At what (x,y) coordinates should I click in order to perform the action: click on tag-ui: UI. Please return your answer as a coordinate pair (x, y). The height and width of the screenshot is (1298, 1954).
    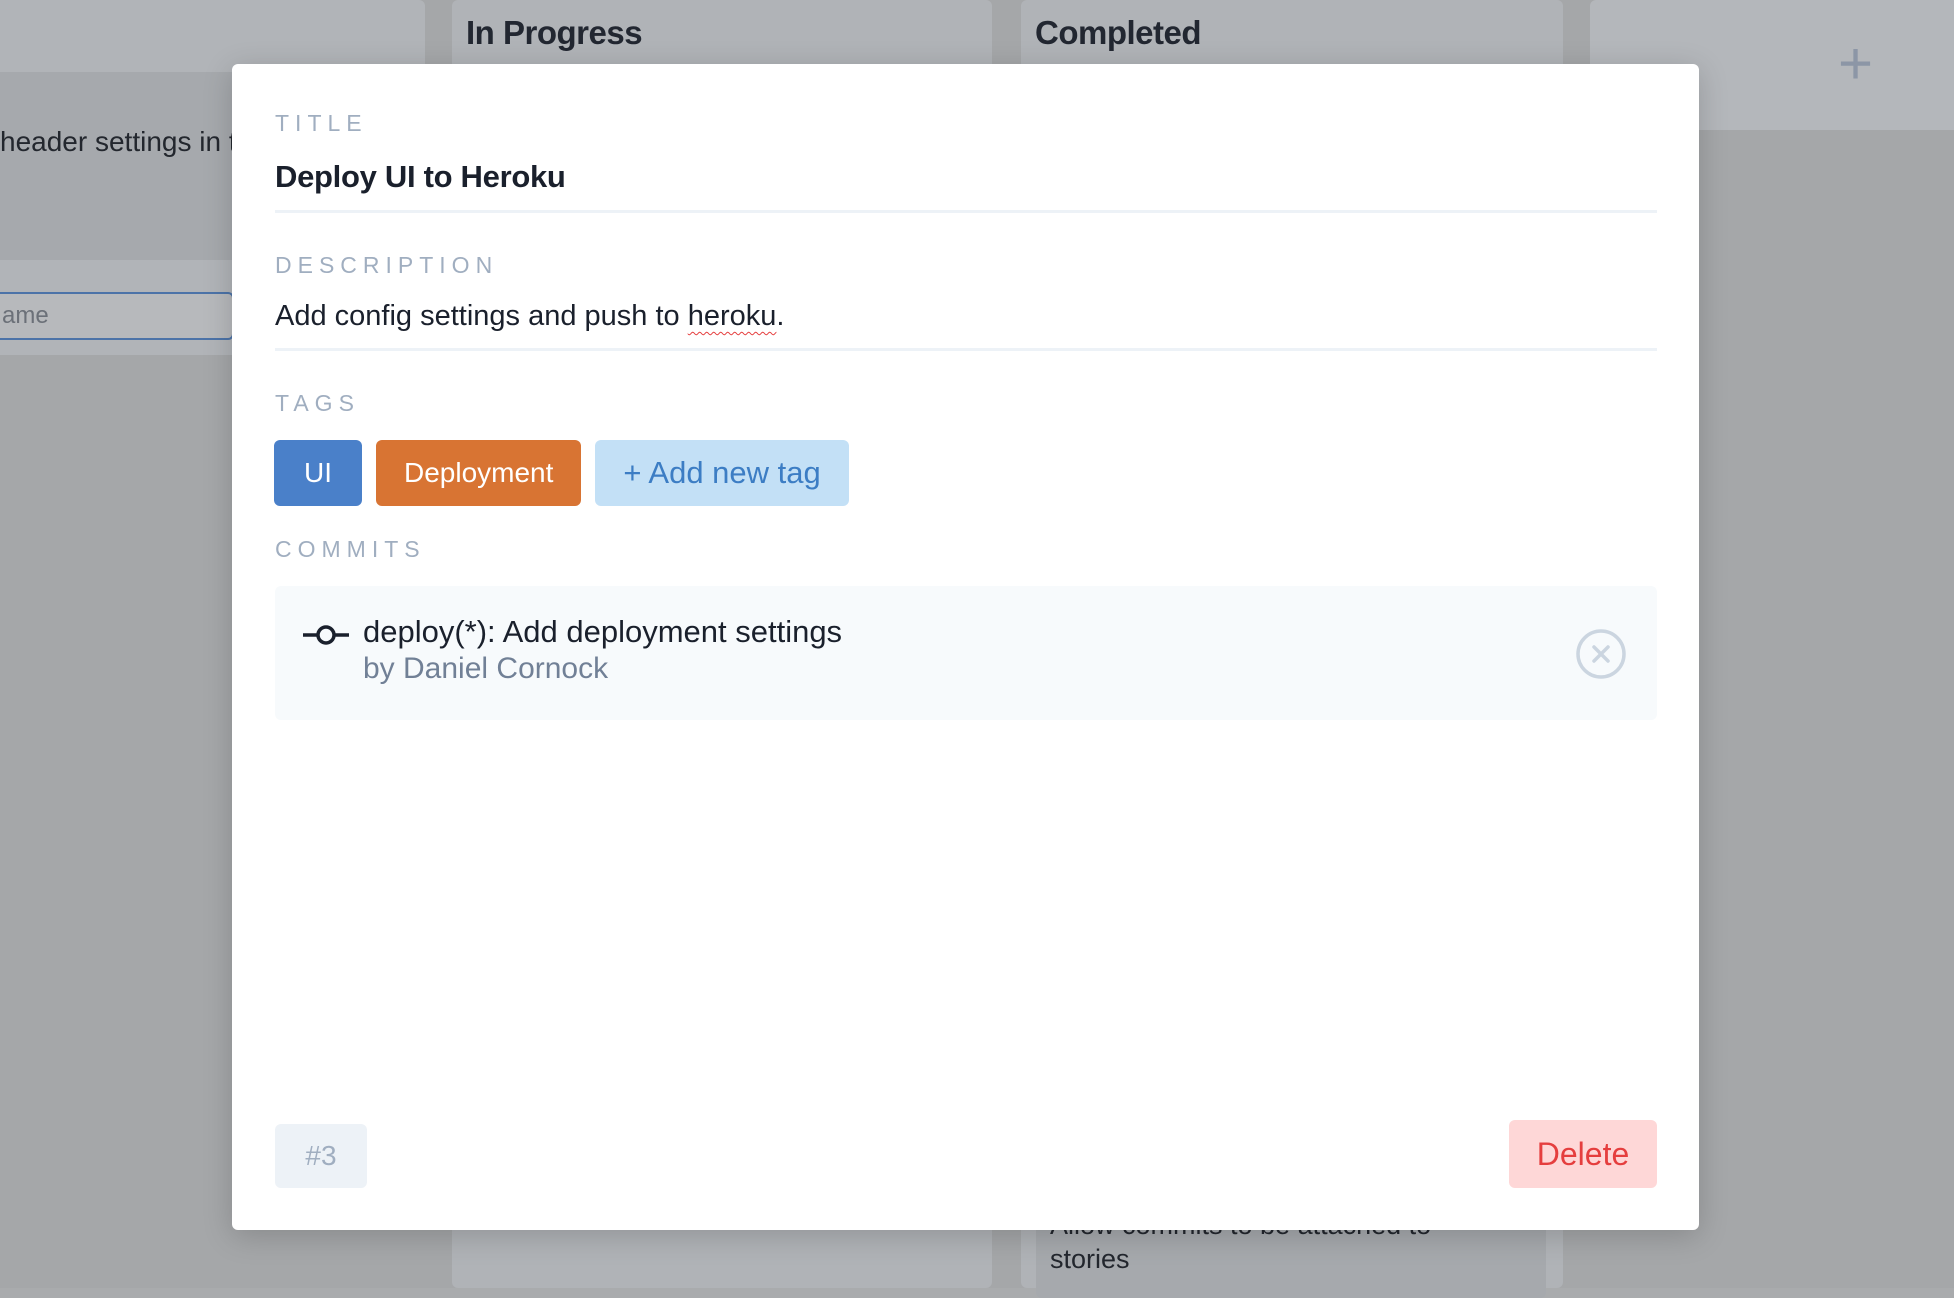
    Looking at the image, I should click on (318, 473).